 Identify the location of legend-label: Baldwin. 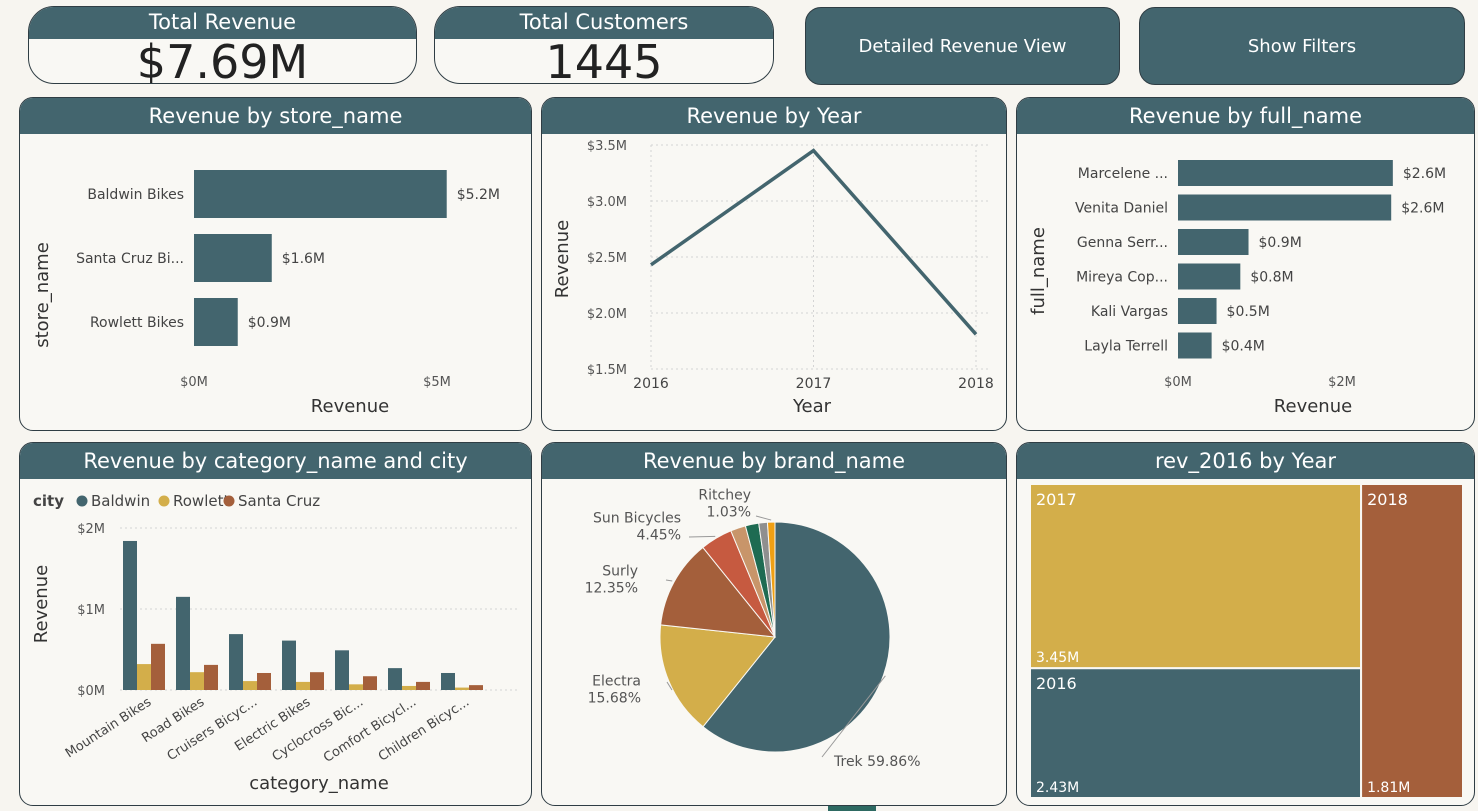
(120, 501).